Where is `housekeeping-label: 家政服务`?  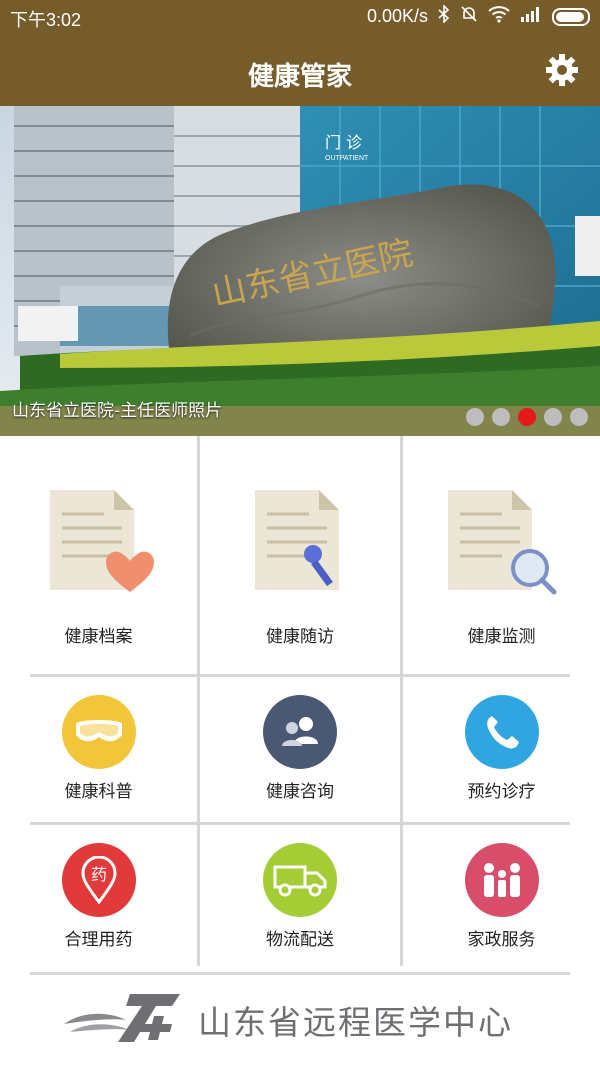
housekeeping-label: 家政服务 is located at coordinates (501, 940).